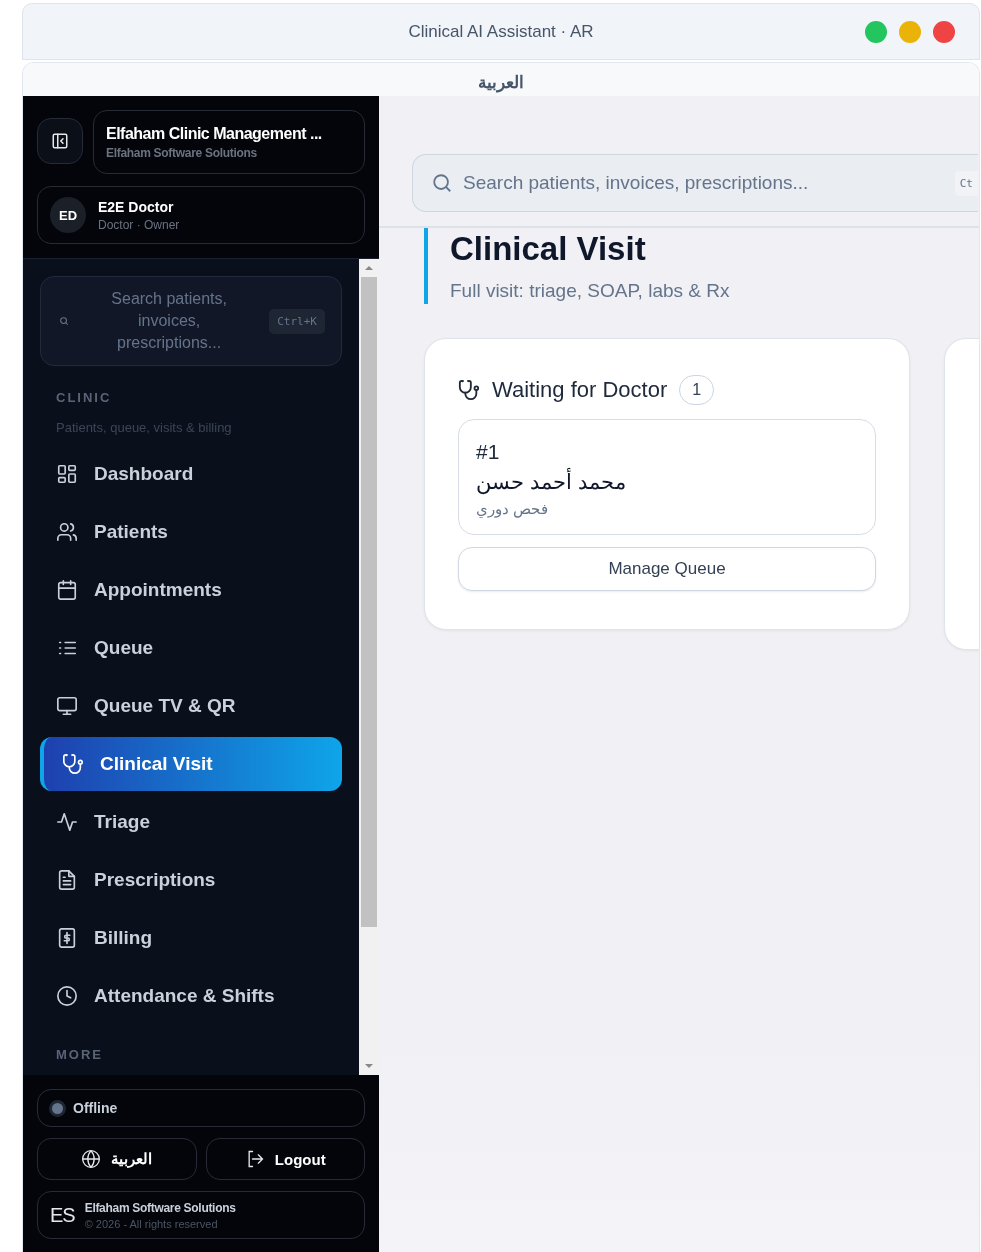 The width and height of the screenshot is (981, 1252). What do you see at coordinates (67, 590) in the screenshot?
I see `calendar-icon` at bounding box center [67, 590].